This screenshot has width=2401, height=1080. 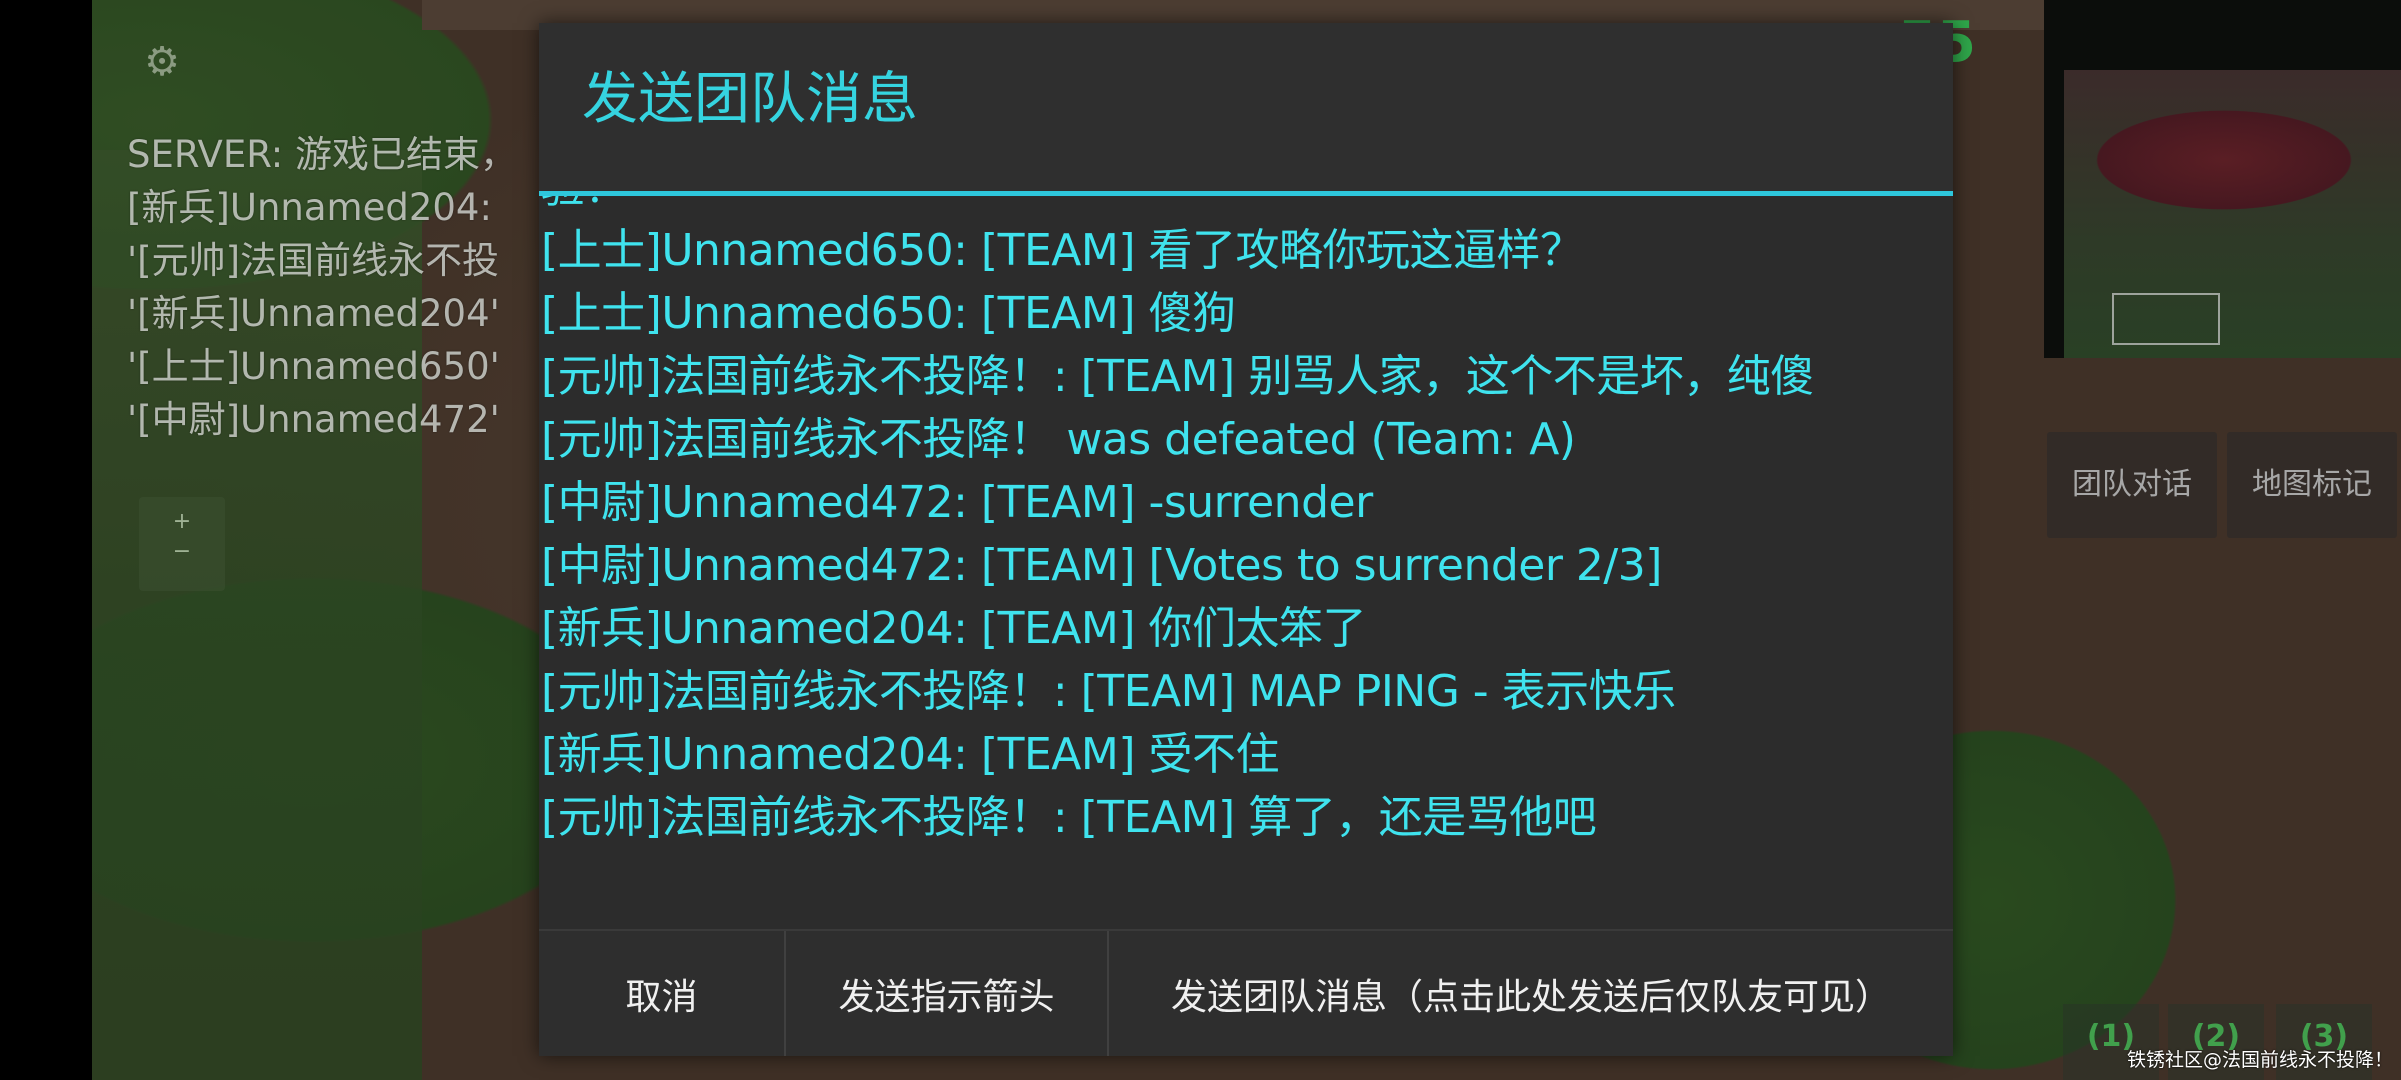 I want to click on message-line: [元帅]法国前线永不投降！ was defeated (Team: A), so click(x=1058, y=439).